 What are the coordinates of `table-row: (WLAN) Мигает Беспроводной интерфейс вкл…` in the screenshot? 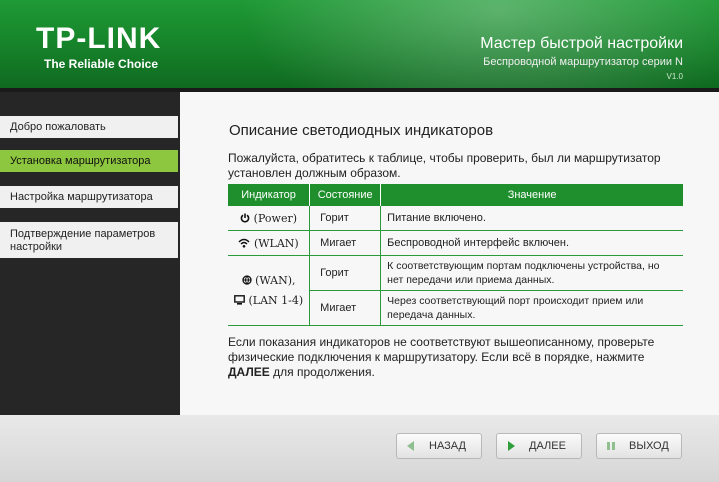 It's located at (455, 243).